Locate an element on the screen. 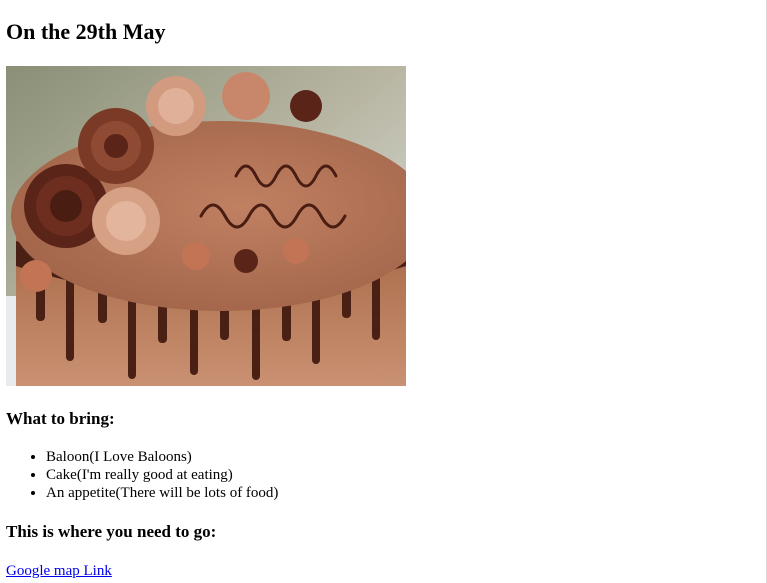 This screenshot has width=767, height=583. location-heading: This is where you need to go: is located at coordinates (111, 531).